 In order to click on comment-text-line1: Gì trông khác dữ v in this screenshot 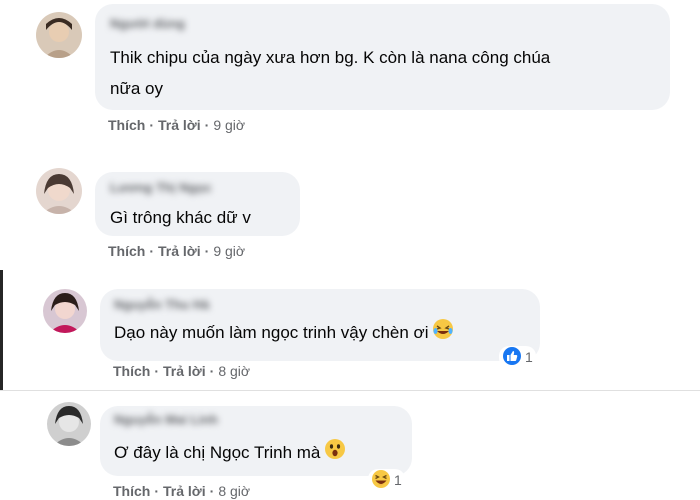, I will do `click(180, 217)`.